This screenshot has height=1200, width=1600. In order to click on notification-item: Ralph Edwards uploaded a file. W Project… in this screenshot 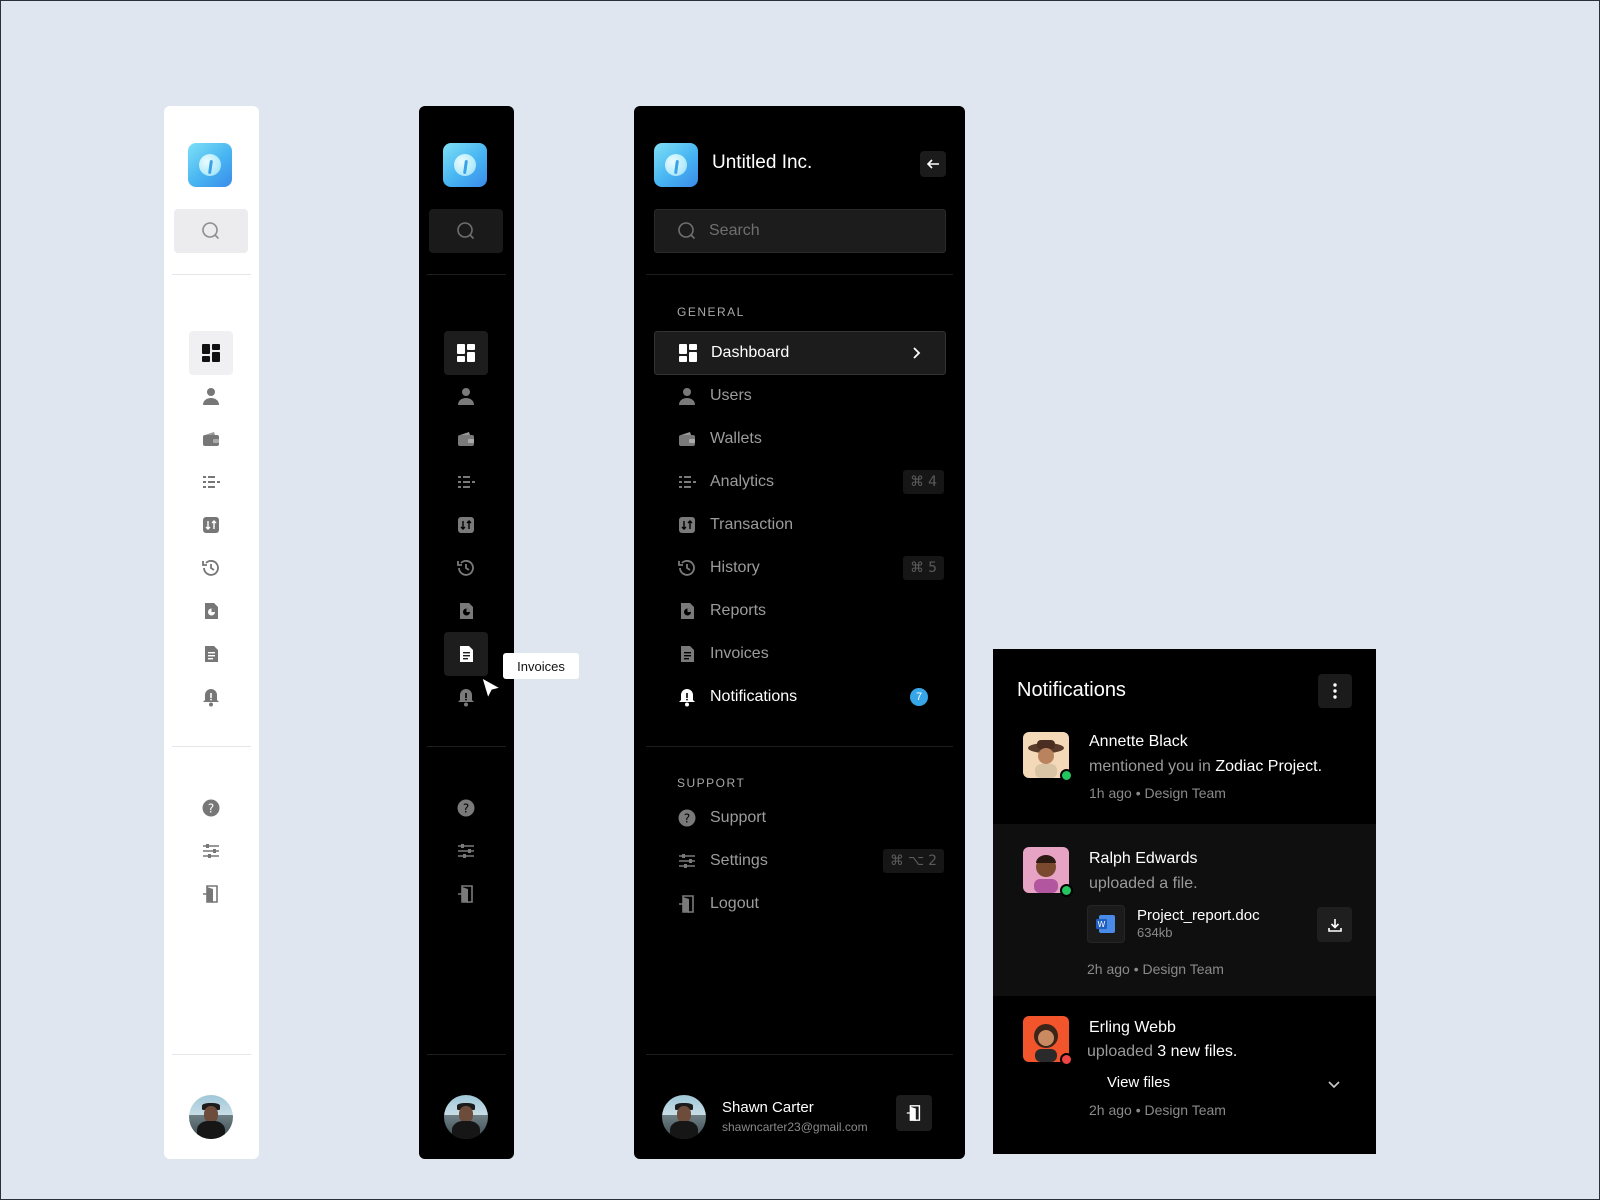, I will do `click(1184, 910)`.